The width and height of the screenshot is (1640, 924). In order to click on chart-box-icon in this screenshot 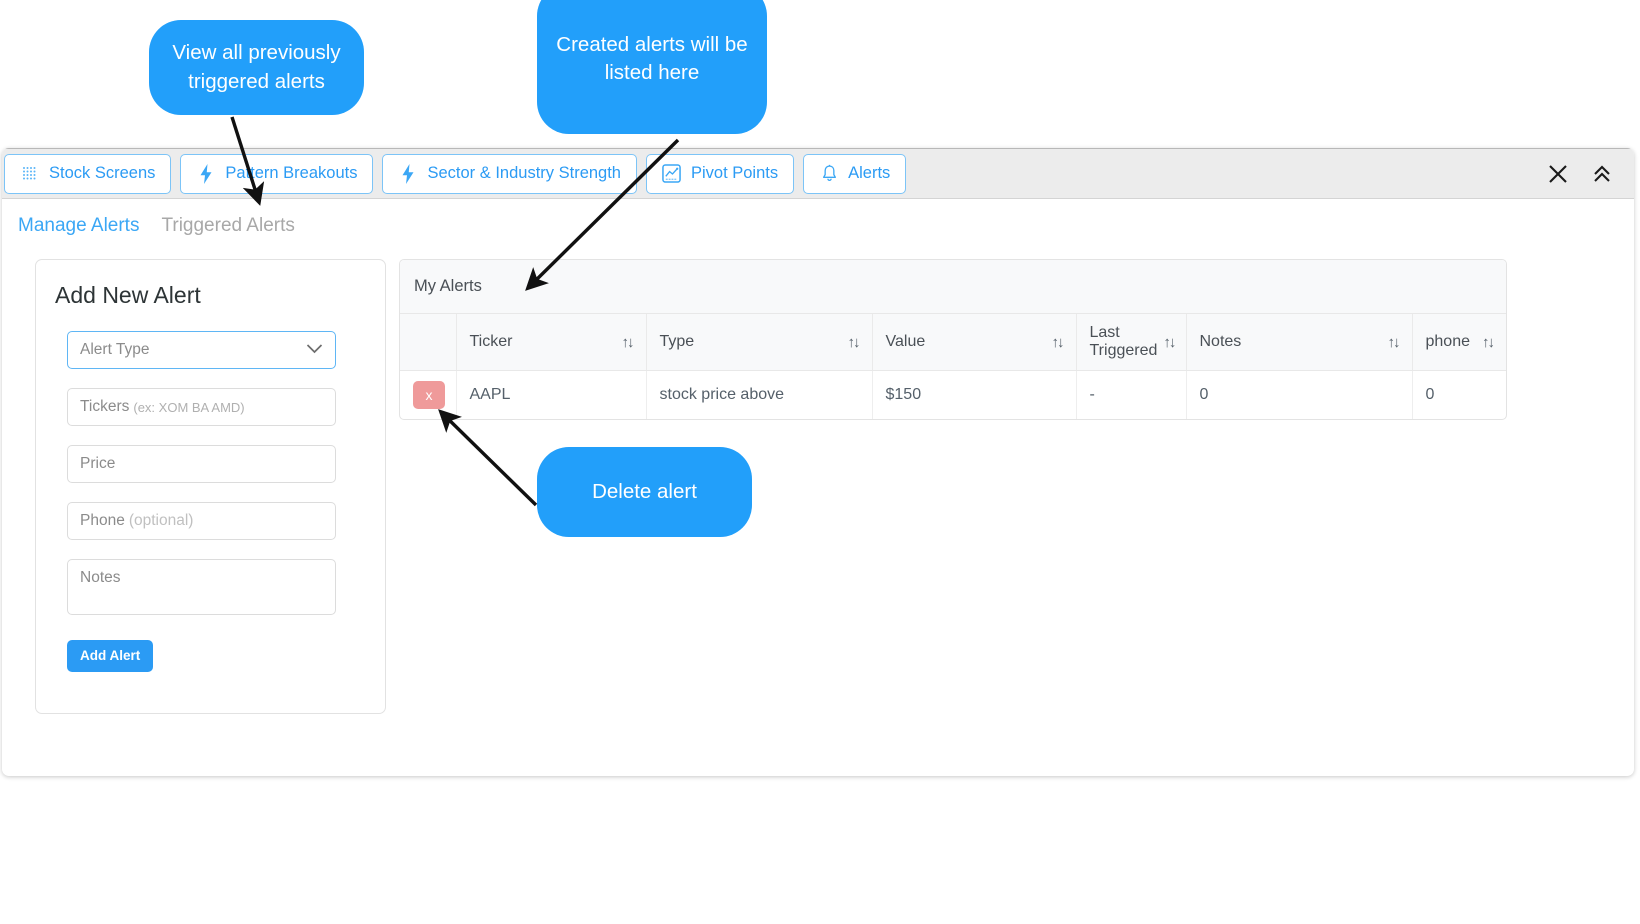, I will do `click(672, 174)`.